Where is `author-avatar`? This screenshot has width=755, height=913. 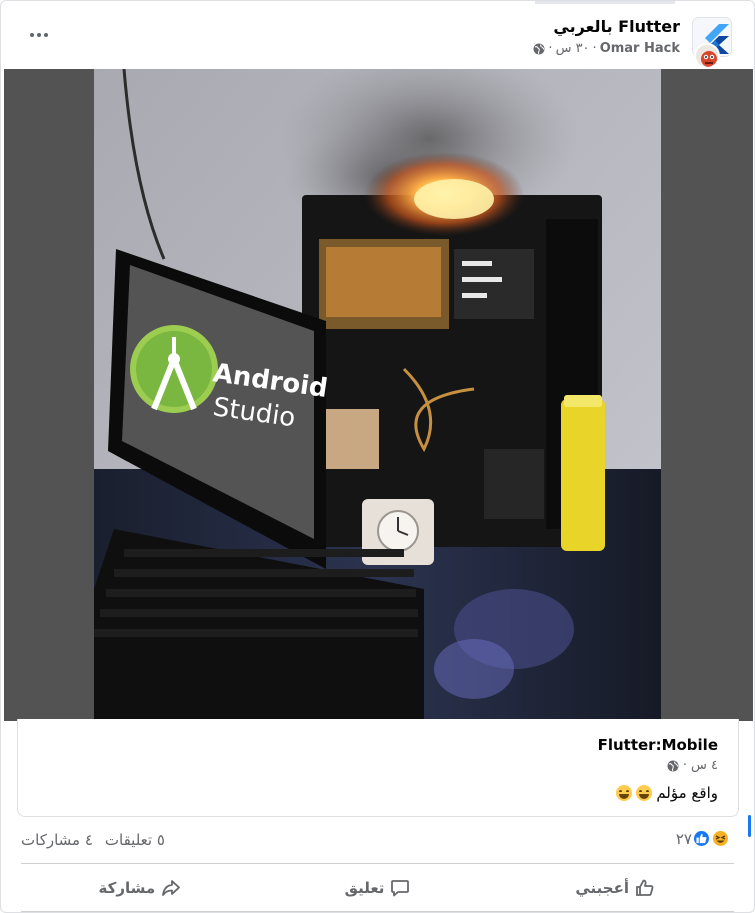 author-avatar is located at coordinates (707, 56).